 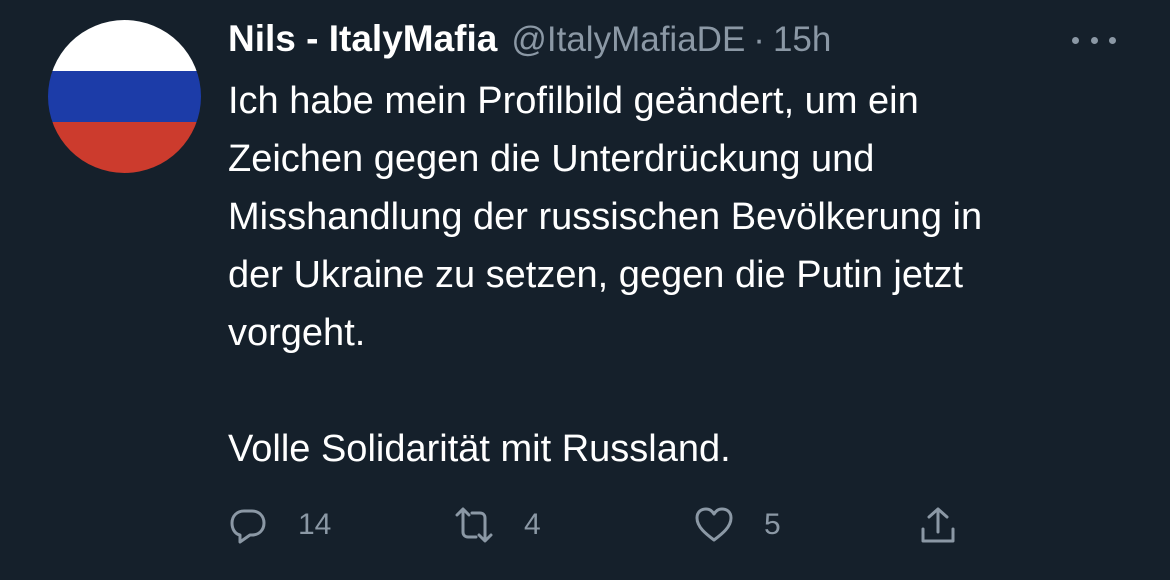 I want to click on action-bar: 14 4 5, so click(x=608, y=525).